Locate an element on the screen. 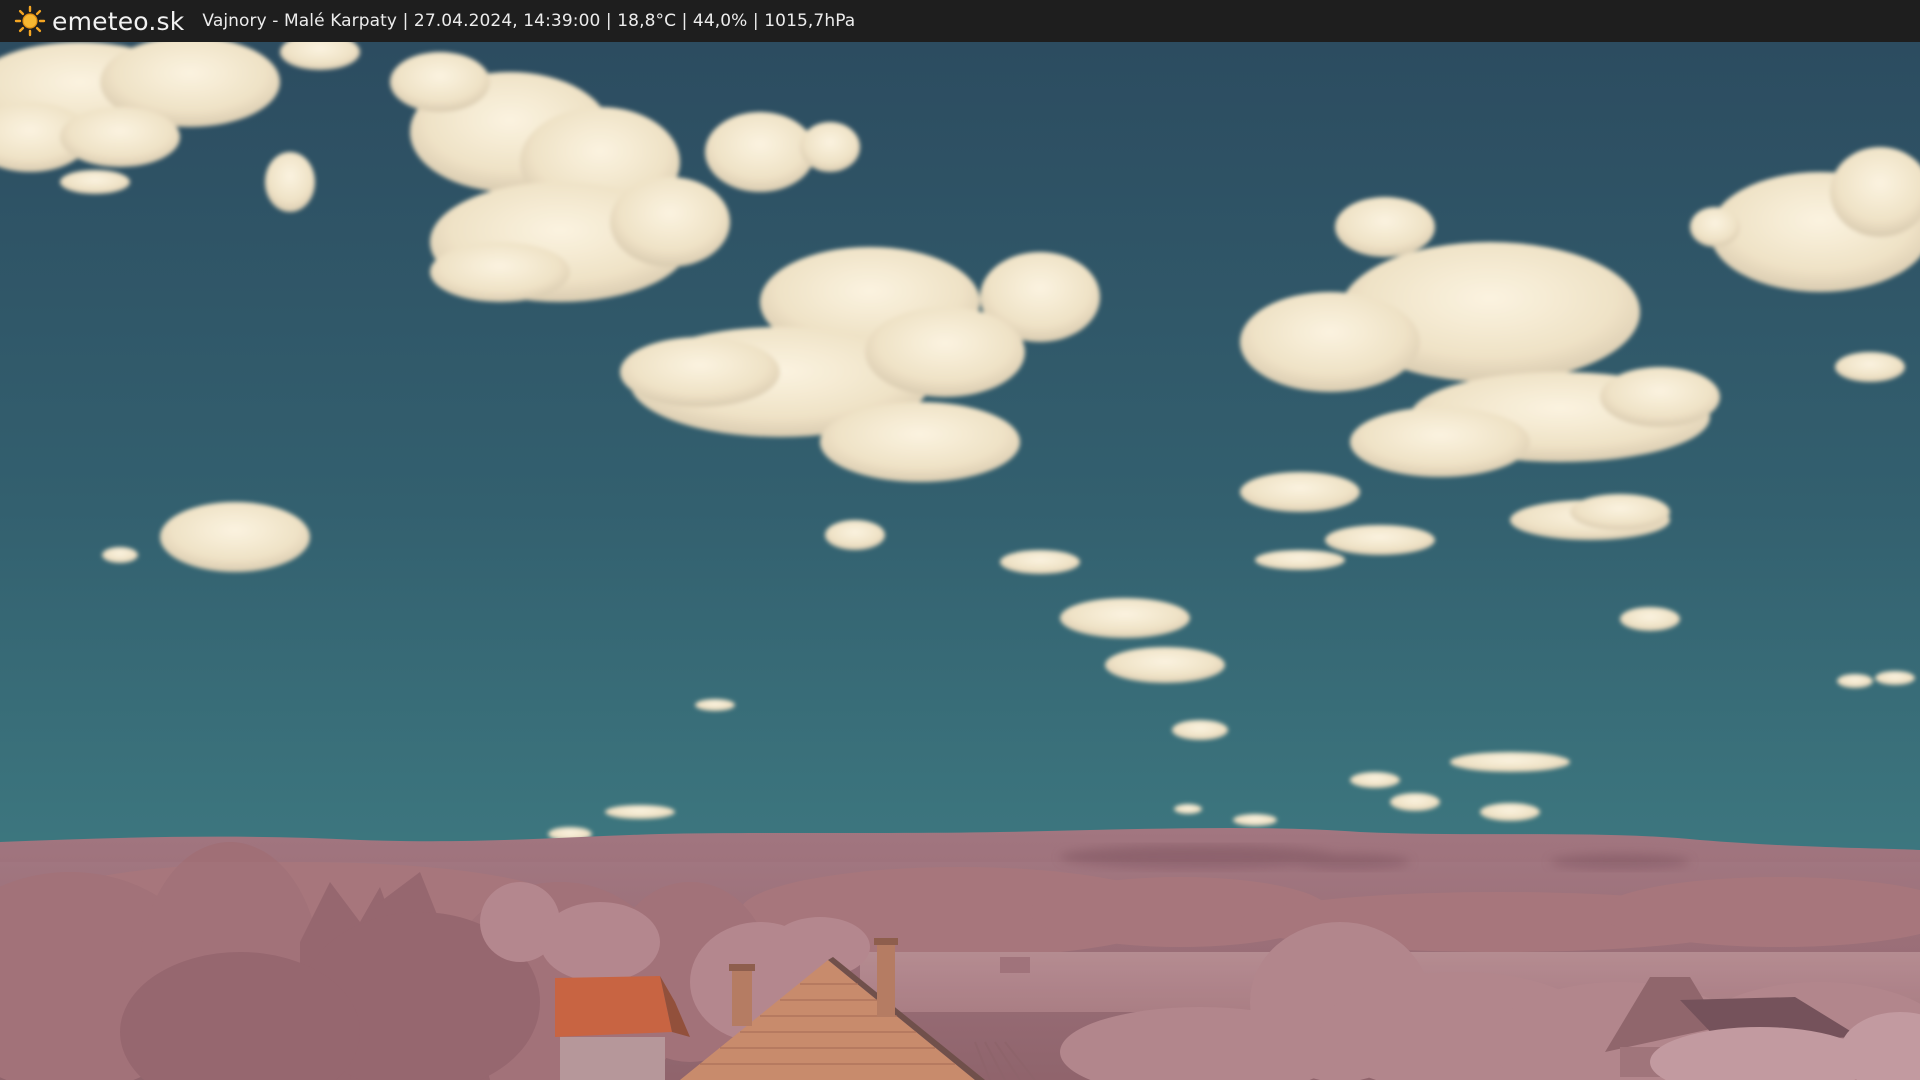  logo: emeteo.sk is located at coordinates (99, 21).